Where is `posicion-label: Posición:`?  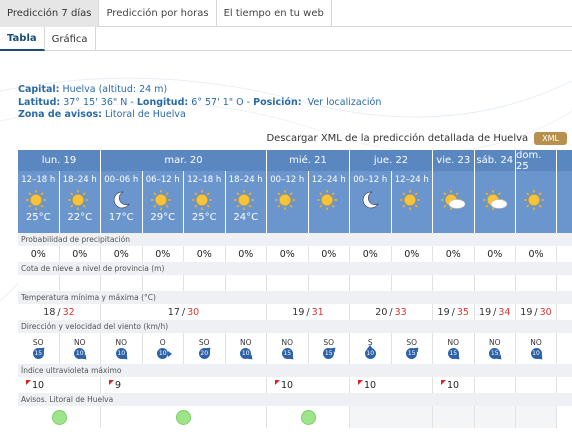 posicion-label: Posición: is located at coordinates (277, 102).